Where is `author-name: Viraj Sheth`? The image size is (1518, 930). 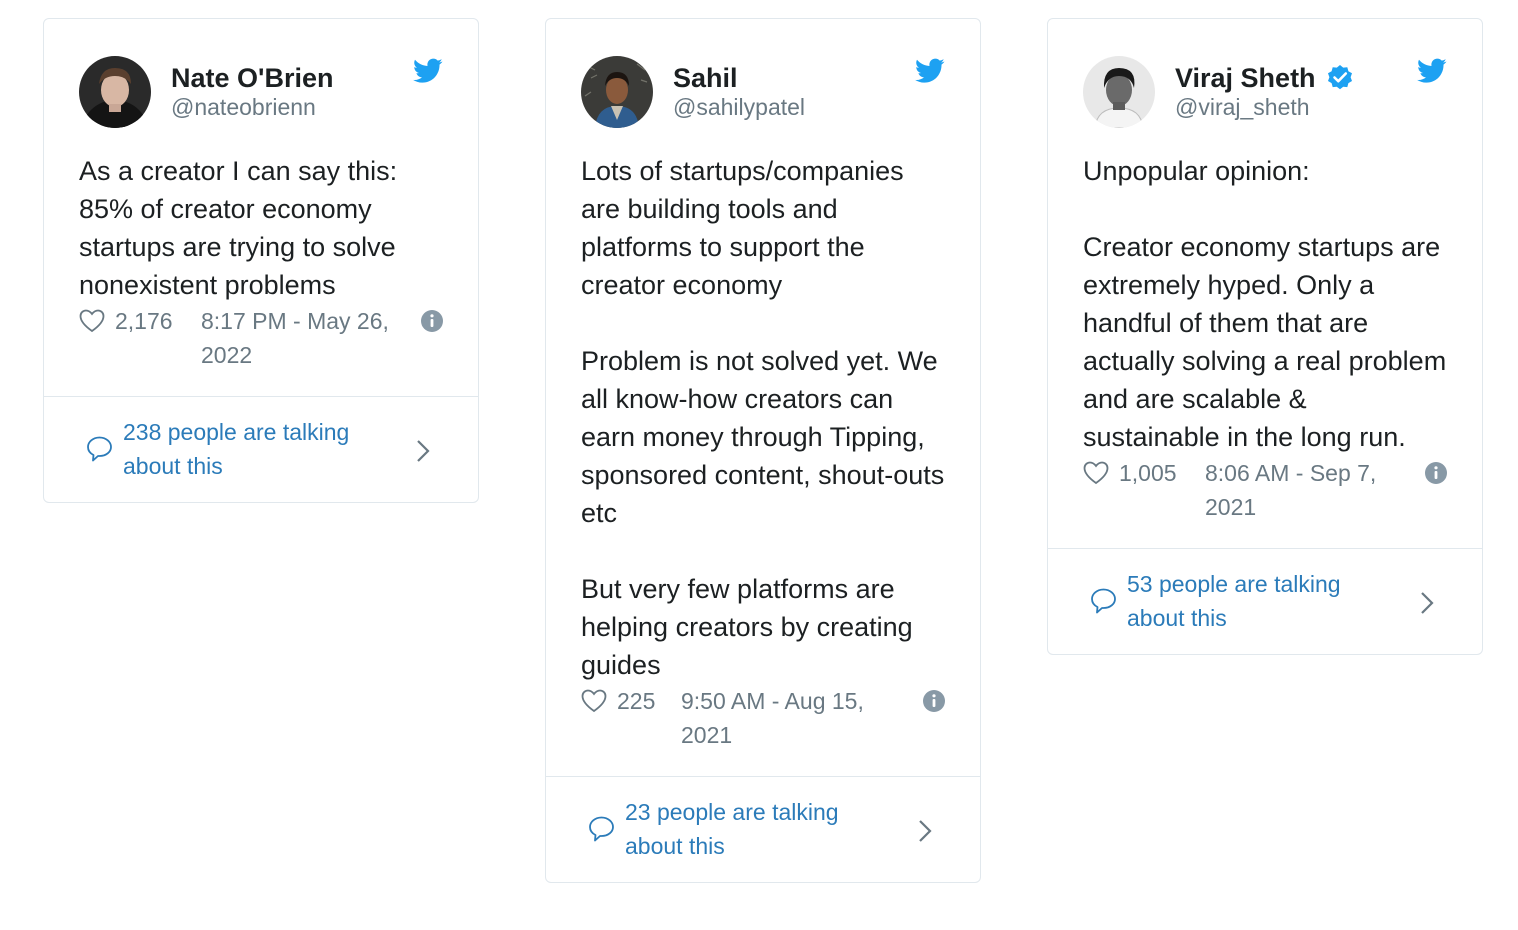 author-name: Viraj Sheth is located at coordinates (1245, 78).